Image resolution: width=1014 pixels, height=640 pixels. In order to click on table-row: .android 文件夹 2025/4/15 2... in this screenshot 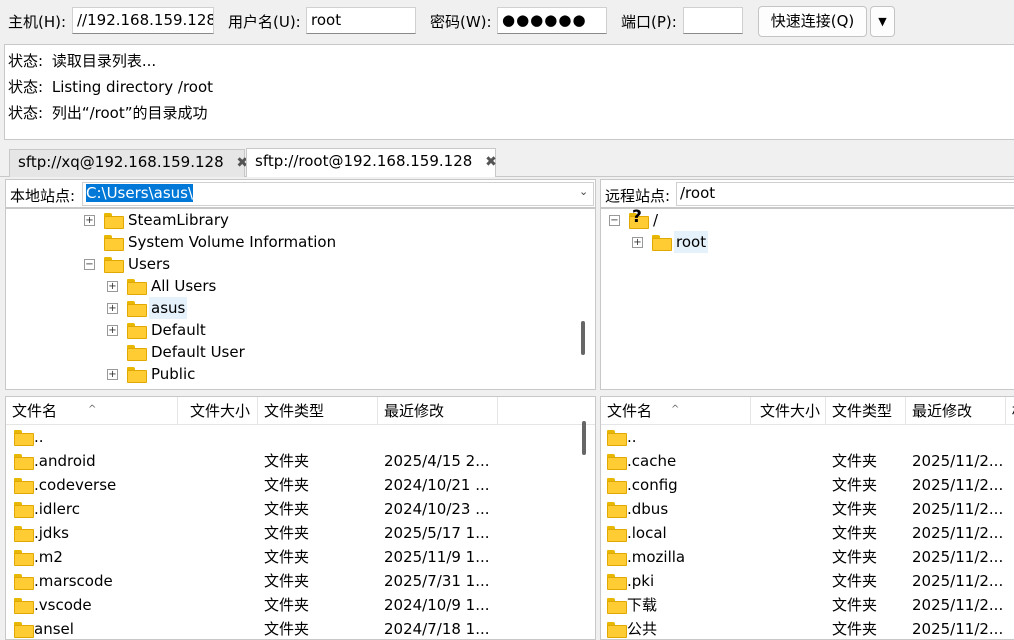, I will do `click(300, 461)`.